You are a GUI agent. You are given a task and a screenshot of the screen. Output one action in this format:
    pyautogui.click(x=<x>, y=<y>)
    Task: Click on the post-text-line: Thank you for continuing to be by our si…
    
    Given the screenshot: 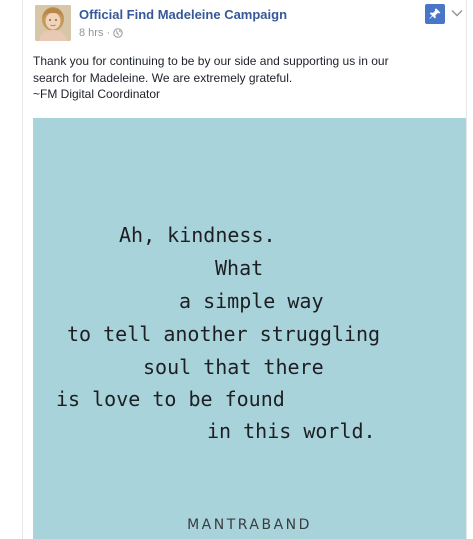 What is the action you would take?
    pyautogui.click(x=211, y=61)
    